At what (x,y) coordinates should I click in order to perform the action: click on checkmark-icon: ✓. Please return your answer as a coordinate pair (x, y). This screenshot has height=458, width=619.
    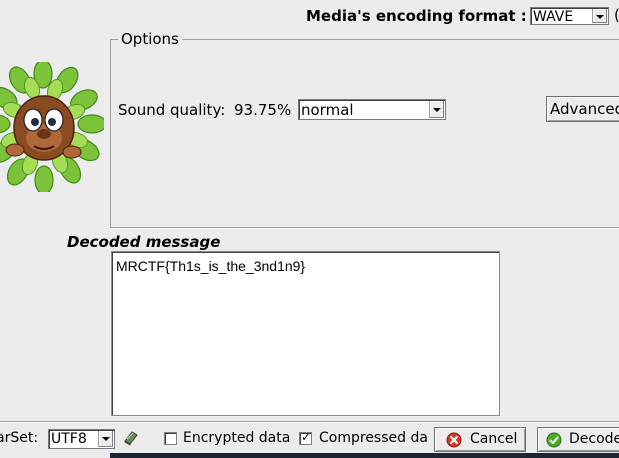
    Looking at the image, I should click on (306, 437).